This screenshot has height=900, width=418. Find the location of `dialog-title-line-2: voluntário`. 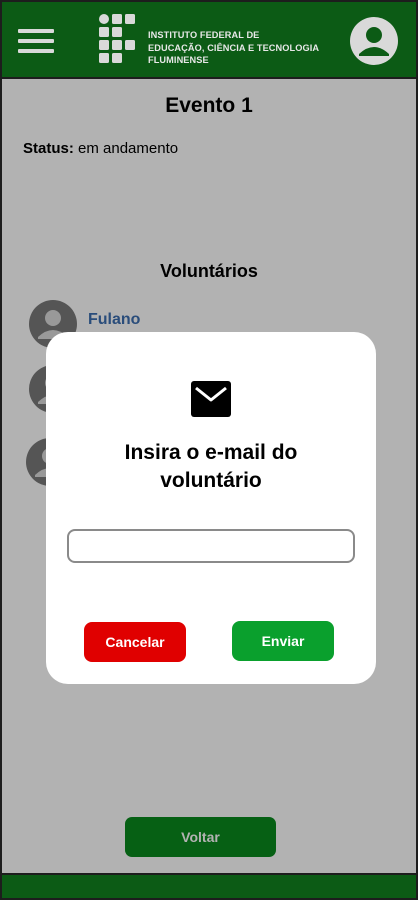

dialog-title-line-2: voluntário is located at coordinates (211, 480).